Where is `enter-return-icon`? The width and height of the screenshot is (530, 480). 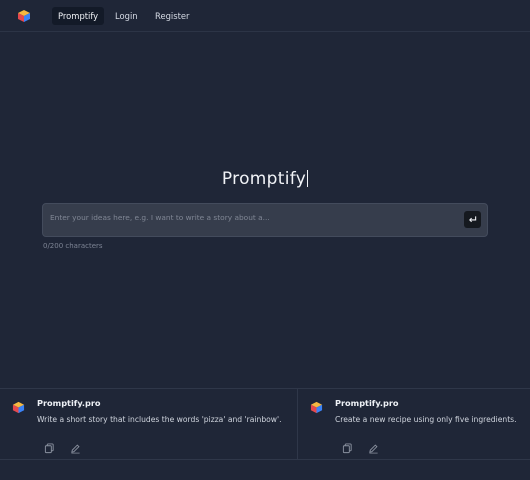 enter-return-icon is located at coordinates (473, 219).